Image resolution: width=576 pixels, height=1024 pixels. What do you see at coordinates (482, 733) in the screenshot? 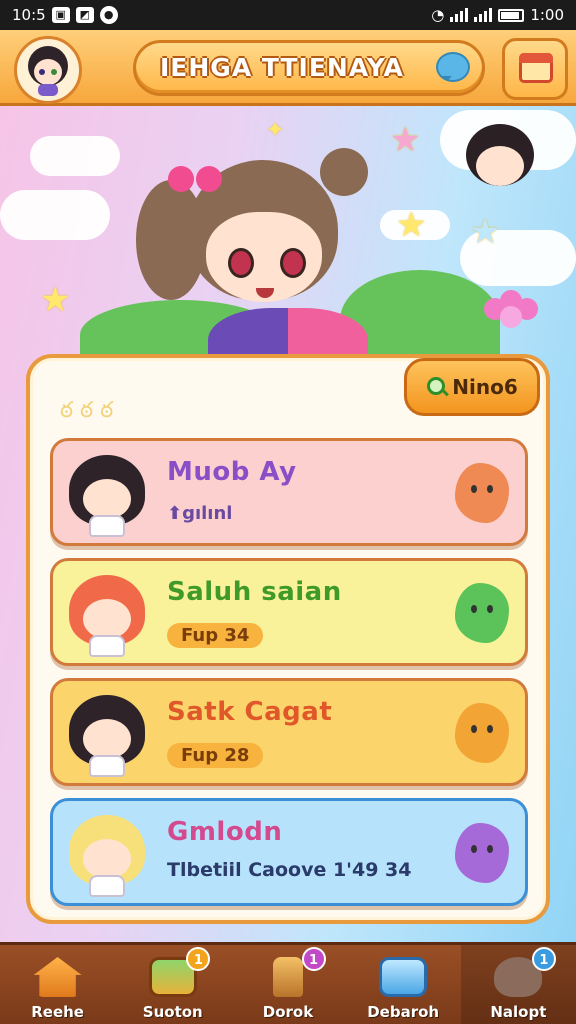
I see `yellow-blob-pet-icon` at bounding box center [482, 733].